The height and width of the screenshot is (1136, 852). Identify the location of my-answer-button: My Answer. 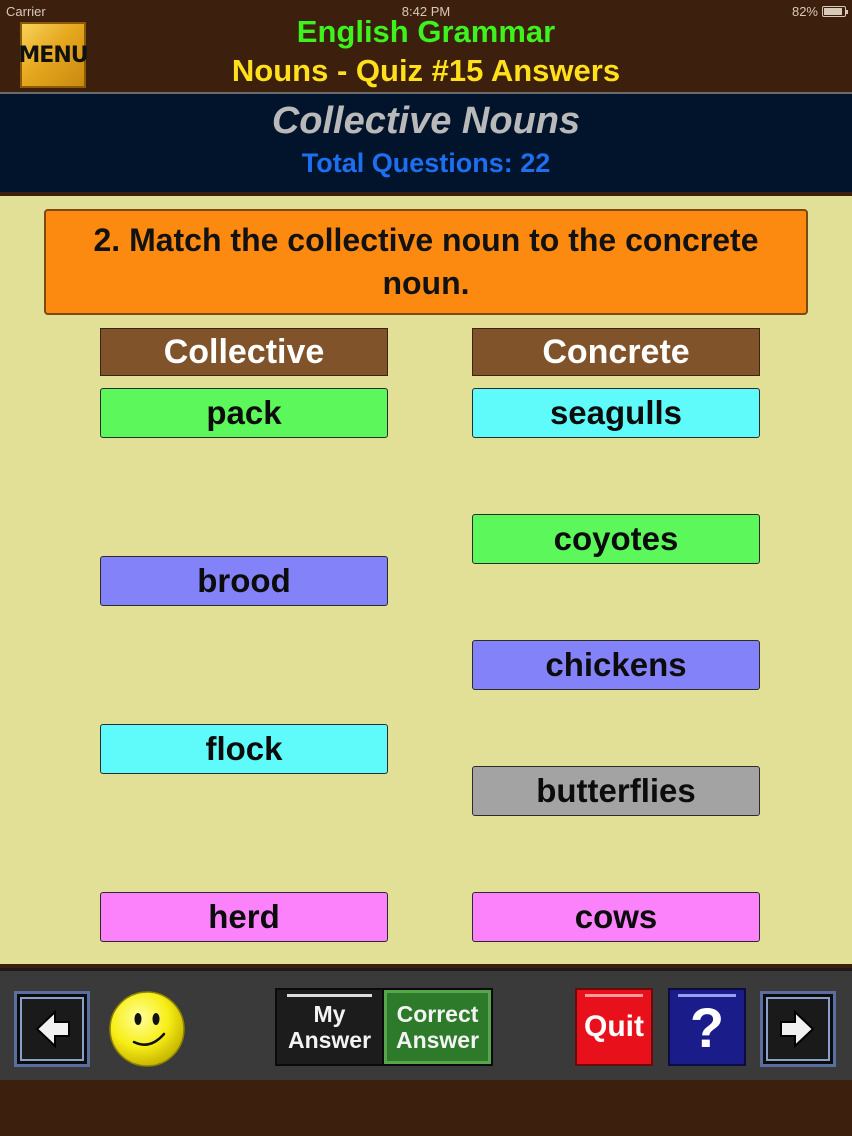
(330, 1027).